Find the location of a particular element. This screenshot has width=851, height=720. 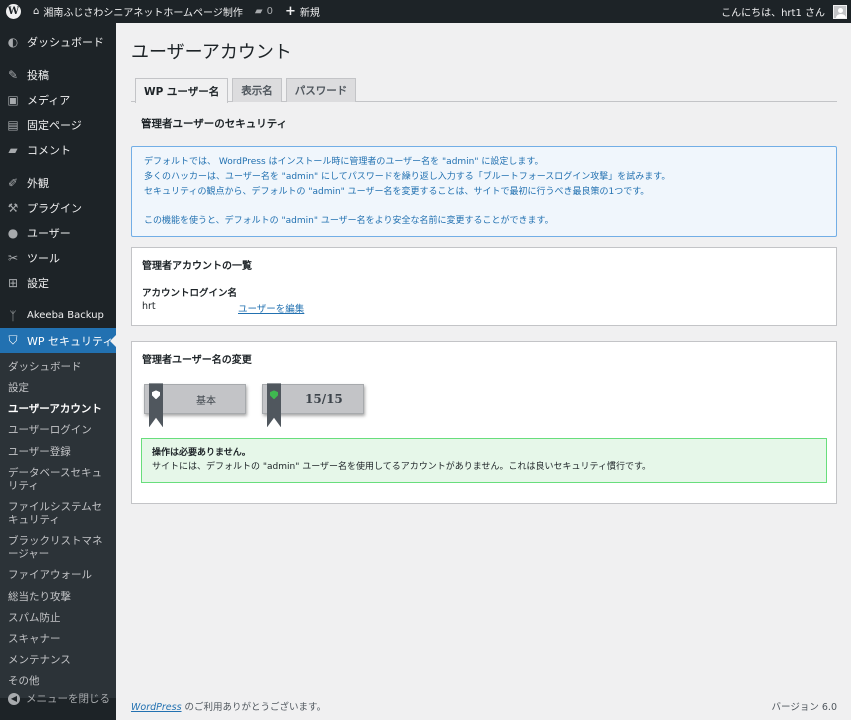

sidebar-item-label: 外観 is located at coordinates (38, 183).